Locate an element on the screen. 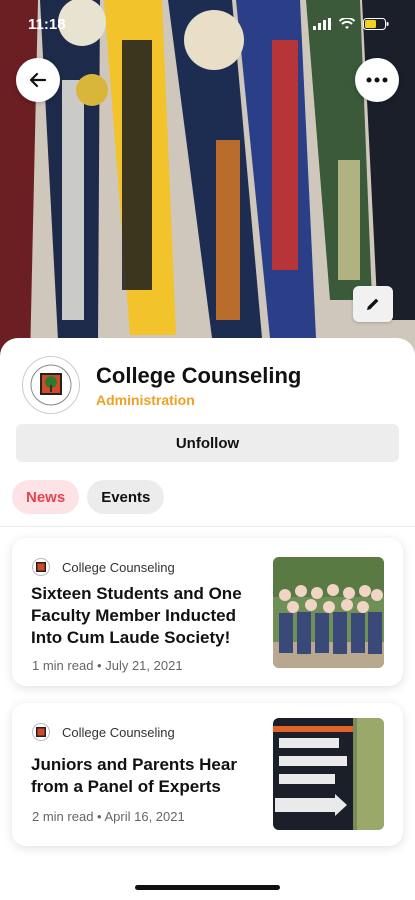  card-date: July 21, 2021 is located at coordinates (144, 665).